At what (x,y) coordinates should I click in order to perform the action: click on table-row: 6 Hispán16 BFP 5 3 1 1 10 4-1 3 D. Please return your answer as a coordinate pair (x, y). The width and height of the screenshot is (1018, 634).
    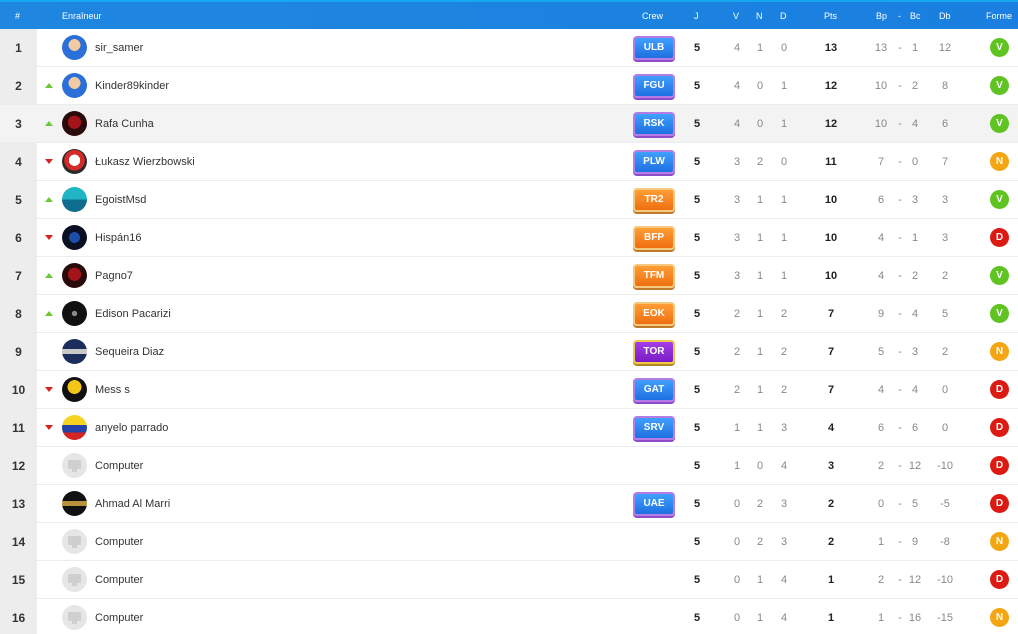
    Looking at the image, I should click on (509, 238).